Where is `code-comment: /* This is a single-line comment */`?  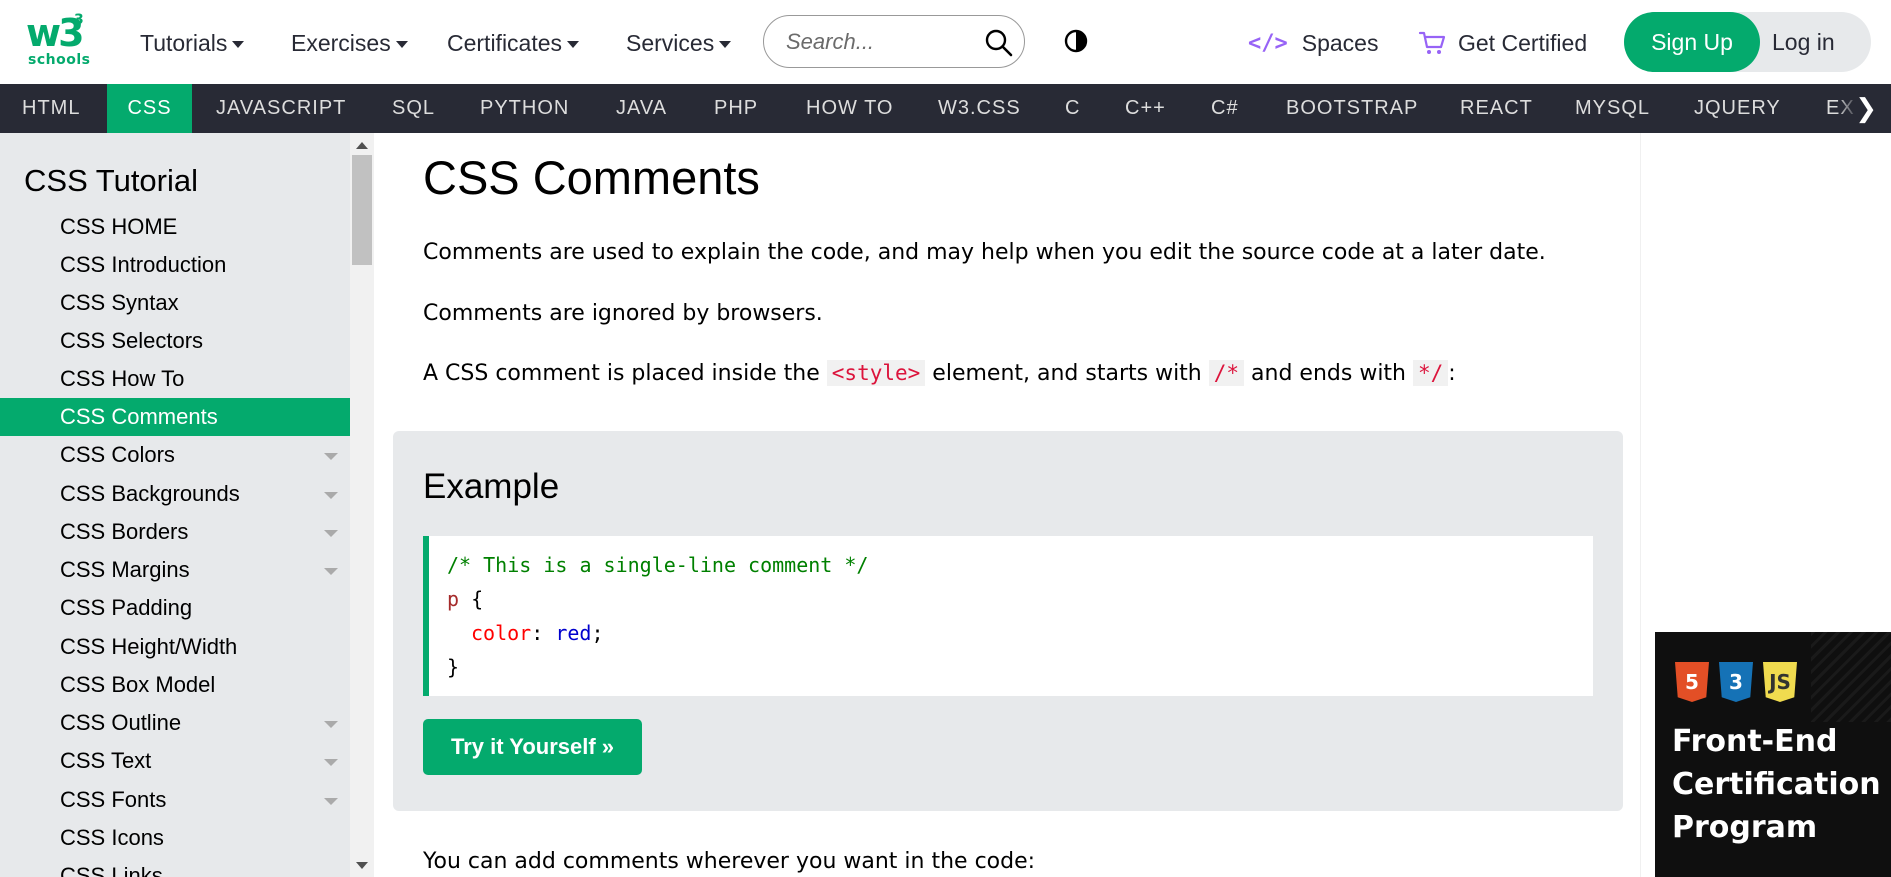 code-comment: /* This is a single-line comment */ is located at coordinates (658, 565).